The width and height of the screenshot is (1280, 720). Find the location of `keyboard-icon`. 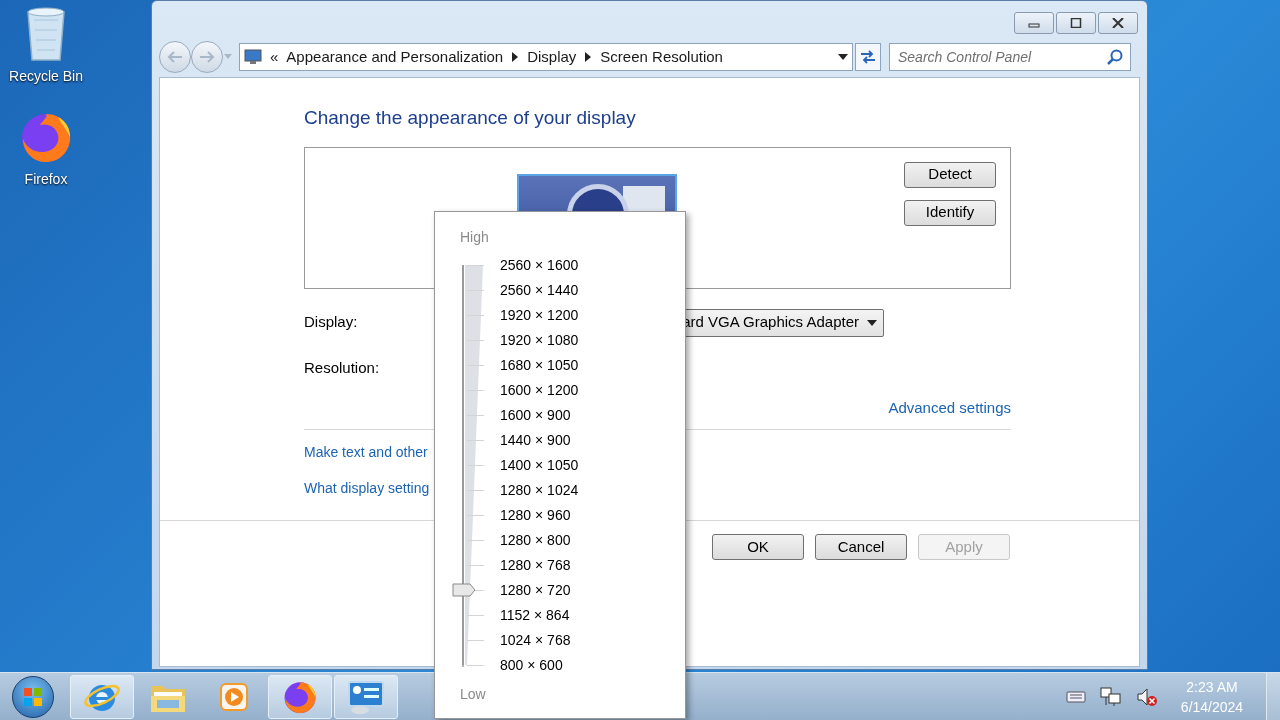

keyboard-icon is located at coordinates (1076, 696).